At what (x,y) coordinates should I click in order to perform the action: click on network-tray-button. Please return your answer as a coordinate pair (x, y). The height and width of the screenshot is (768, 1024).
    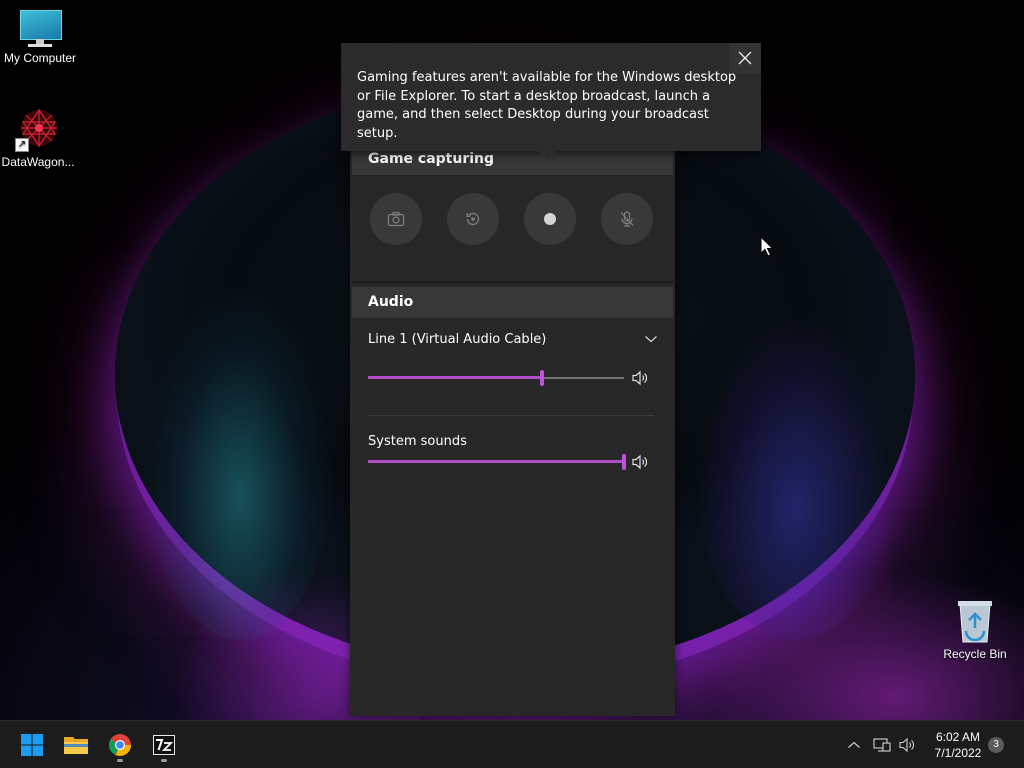
    Looking at the image, I should click on (882, 745).